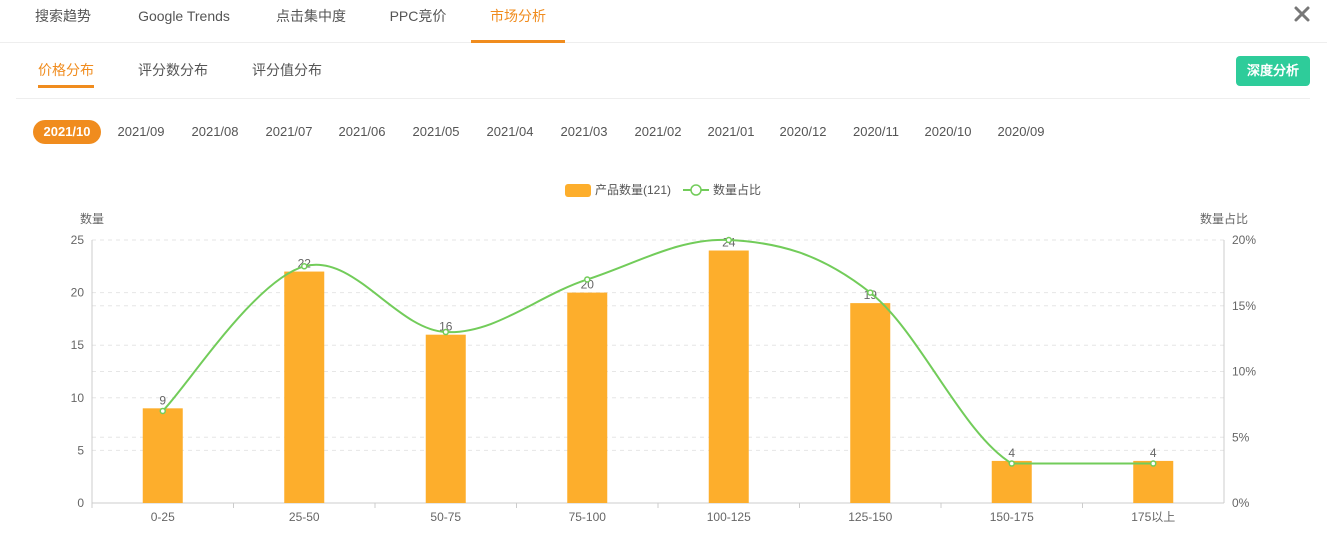 This screenshot has width=1327, height=548. I want to click on legend-bar-swatch, so click(578, 190).